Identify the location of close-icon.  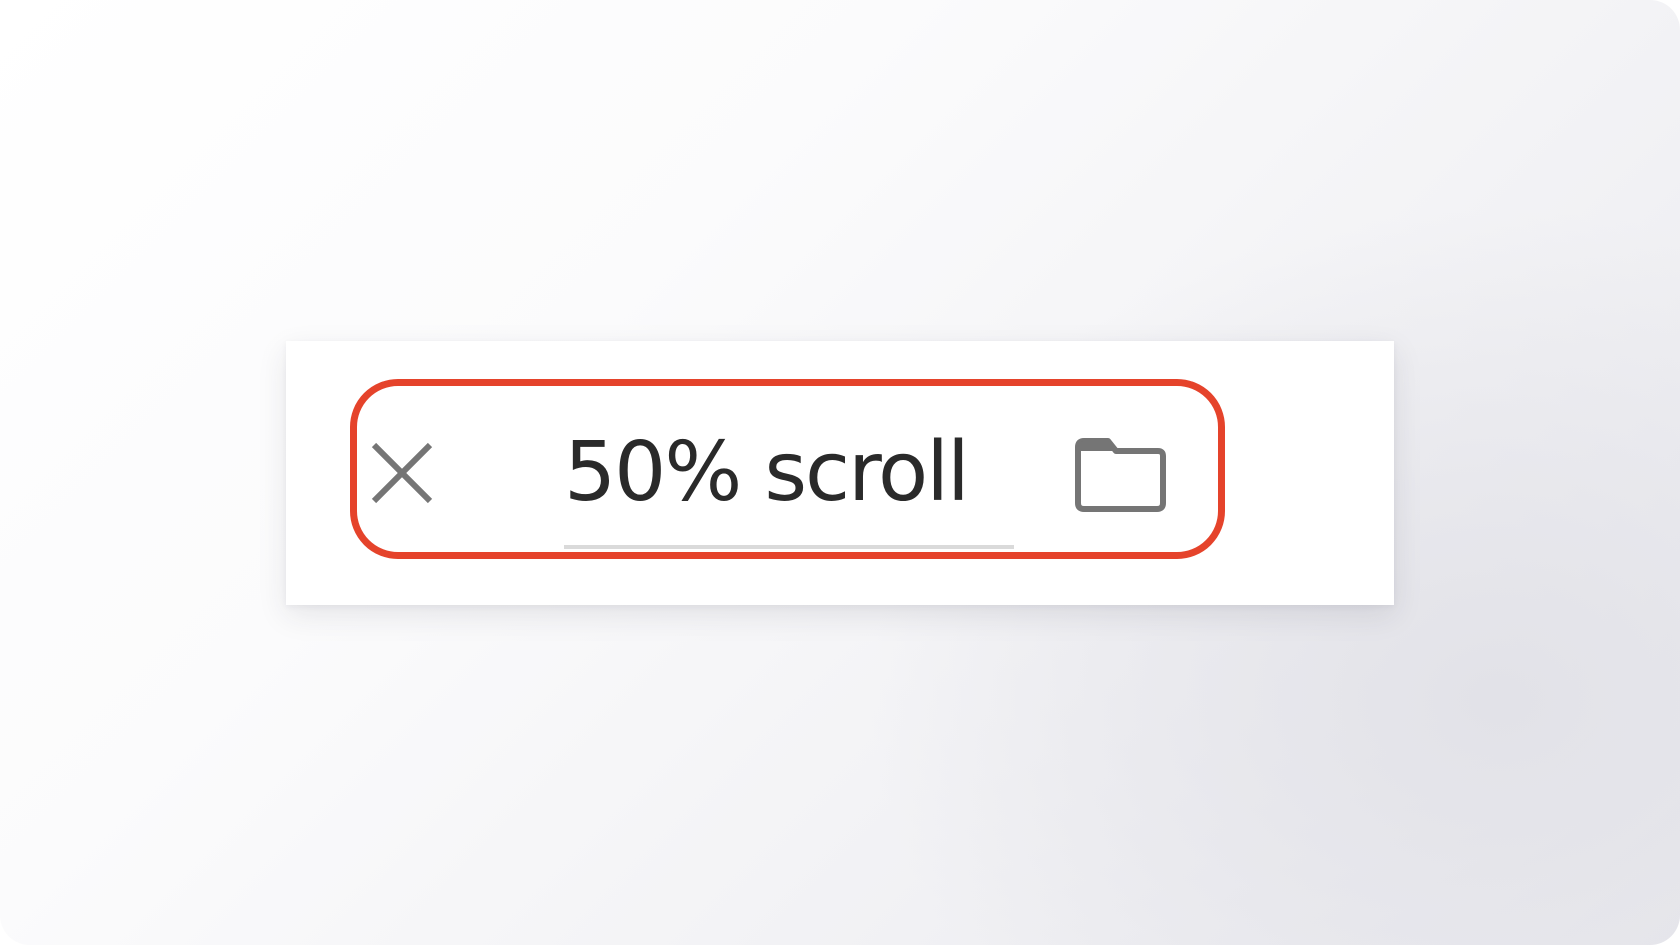
(402, 473).